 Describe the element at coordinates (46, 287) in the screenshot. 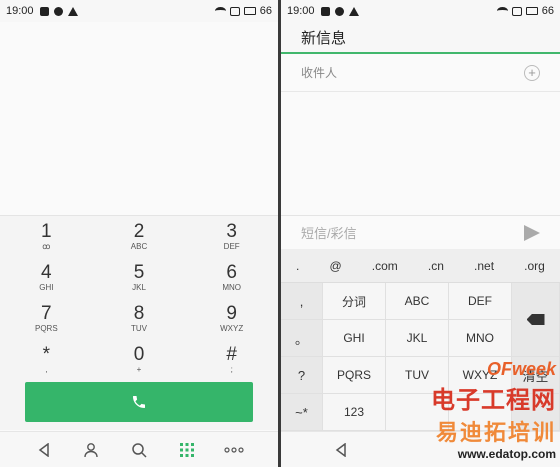

I see `key-letters: GHI` at that location.